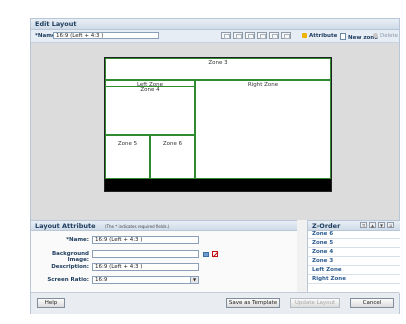  What do you see at coordinates (77, 240) in the screenshot?
I see `attr-name-label: *Name:` at bounding box center [77, 240].